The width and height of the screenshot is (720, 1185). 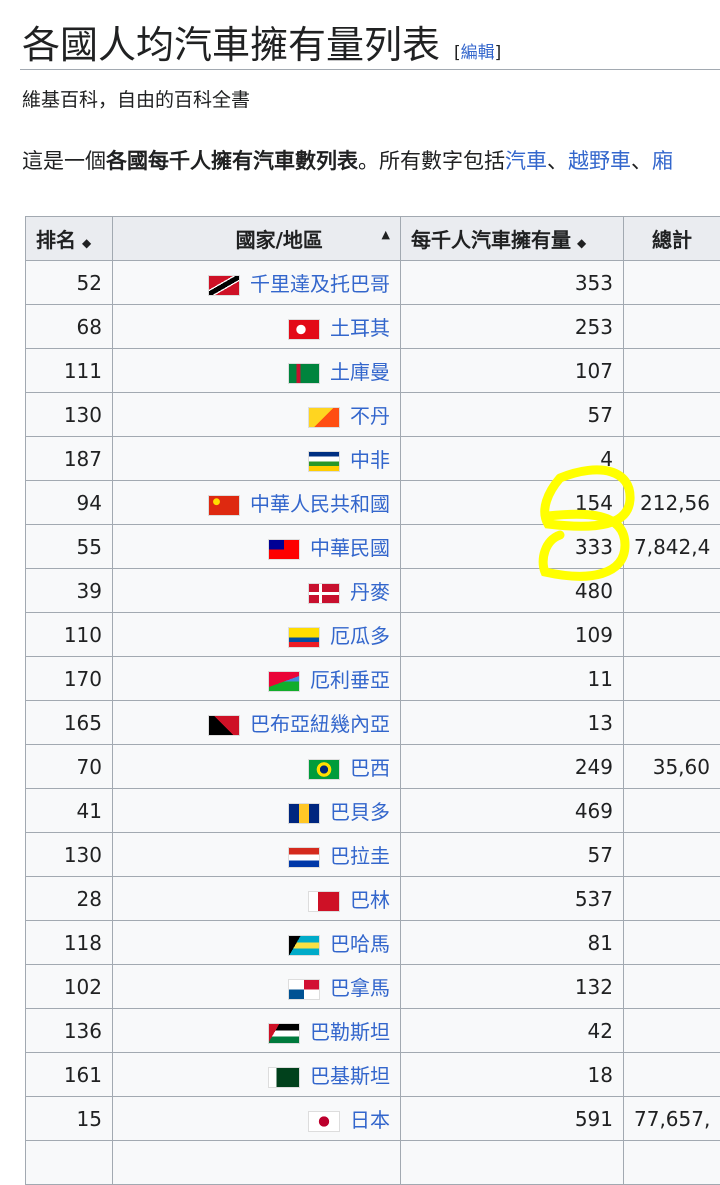 What do you see at coordinates (232, 161) in the screenshot?
I see `intro-bold: 各國每千人擁有汽車數列表` at bounding box center [232, 161].